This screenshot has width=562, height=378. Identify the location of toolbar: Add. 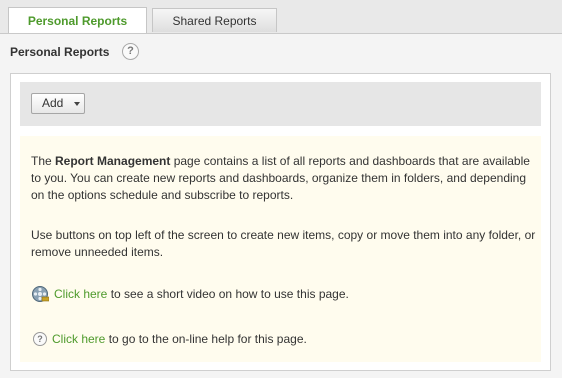
(280, 104).